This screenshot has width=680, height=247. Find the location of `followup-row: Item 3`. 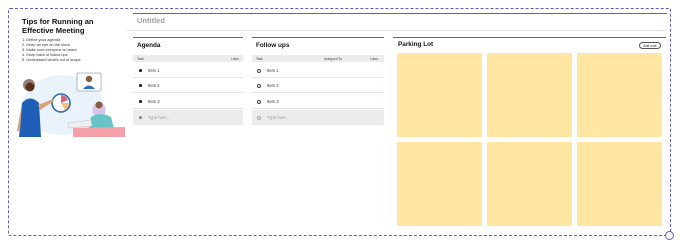

followup-row: Item 3 is located at coordinates (318, 101).